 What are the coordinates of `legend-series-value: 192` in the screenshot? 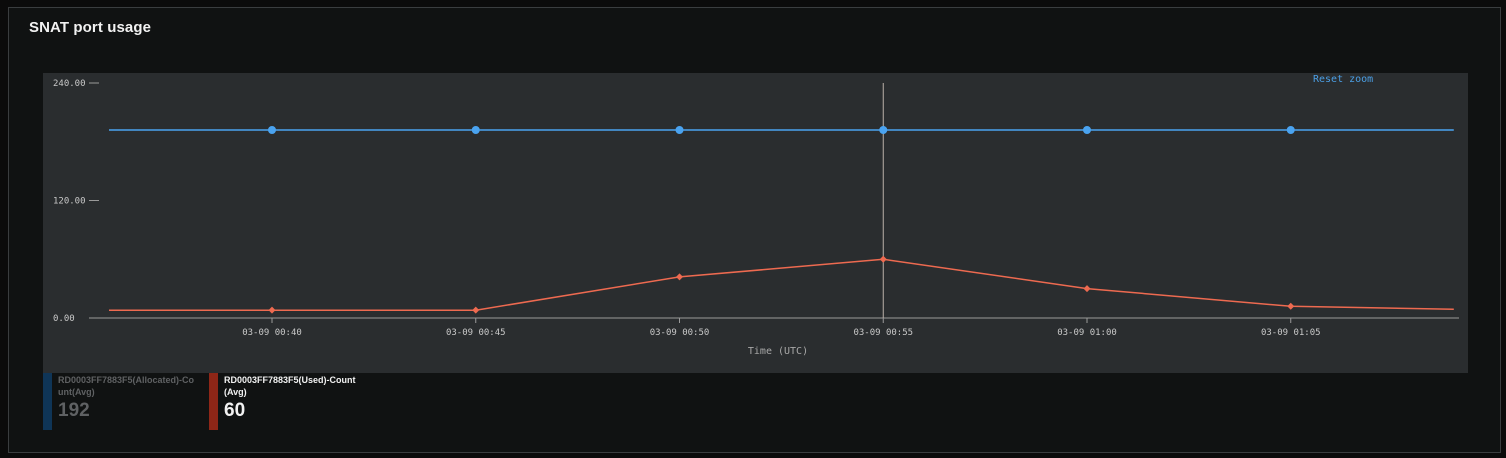 It's located at (74, 410).